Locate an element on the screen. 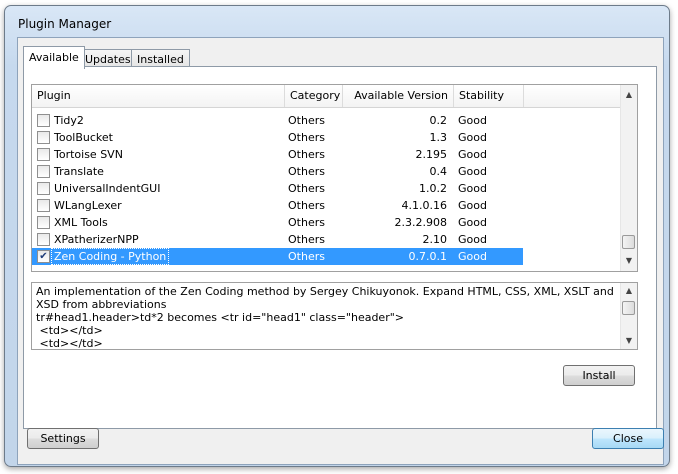 This screenshot has height=474, width=678. description-scrollbar: ▲ ▼ is located at coordinates (628, 316).